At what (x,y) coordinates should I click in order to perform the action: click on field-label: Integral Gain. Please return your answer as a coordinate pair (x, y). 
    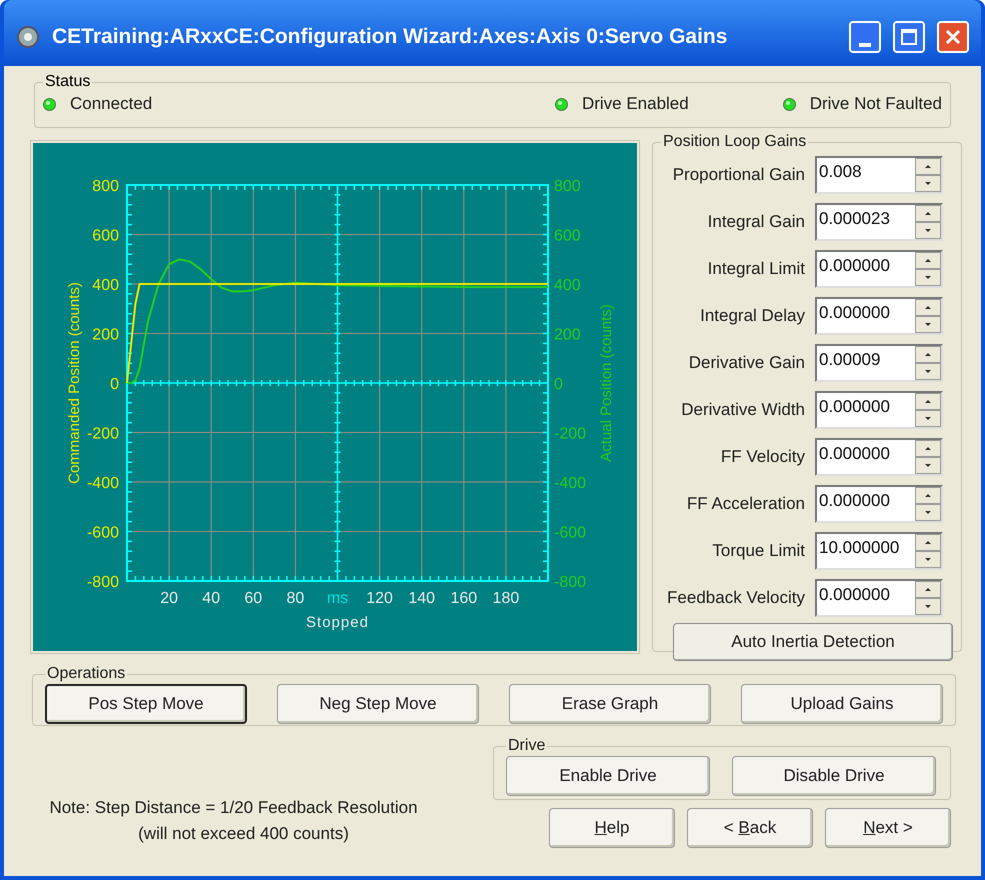
    Looking at the image, I should click on (756, 222).